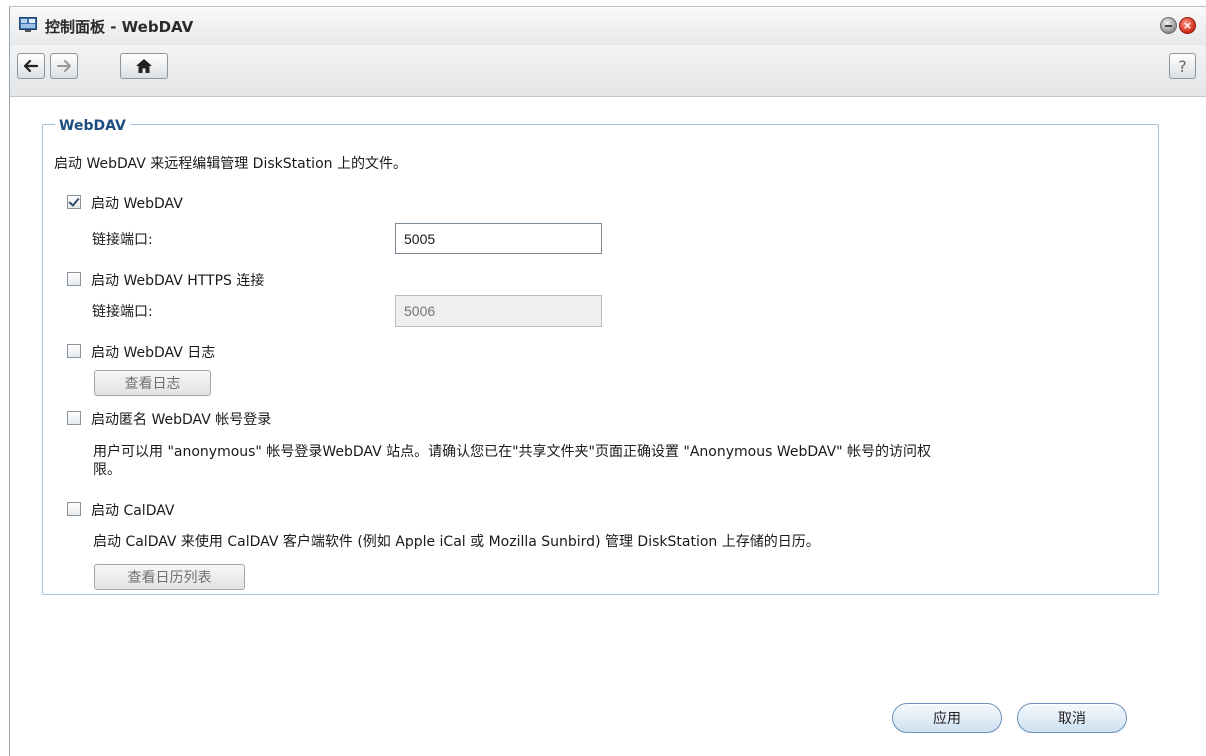  Describe the element at coordinates (608, 26) in the screenshot. I see `title-bar: 控制面板 - WebDAV ×` at that location.